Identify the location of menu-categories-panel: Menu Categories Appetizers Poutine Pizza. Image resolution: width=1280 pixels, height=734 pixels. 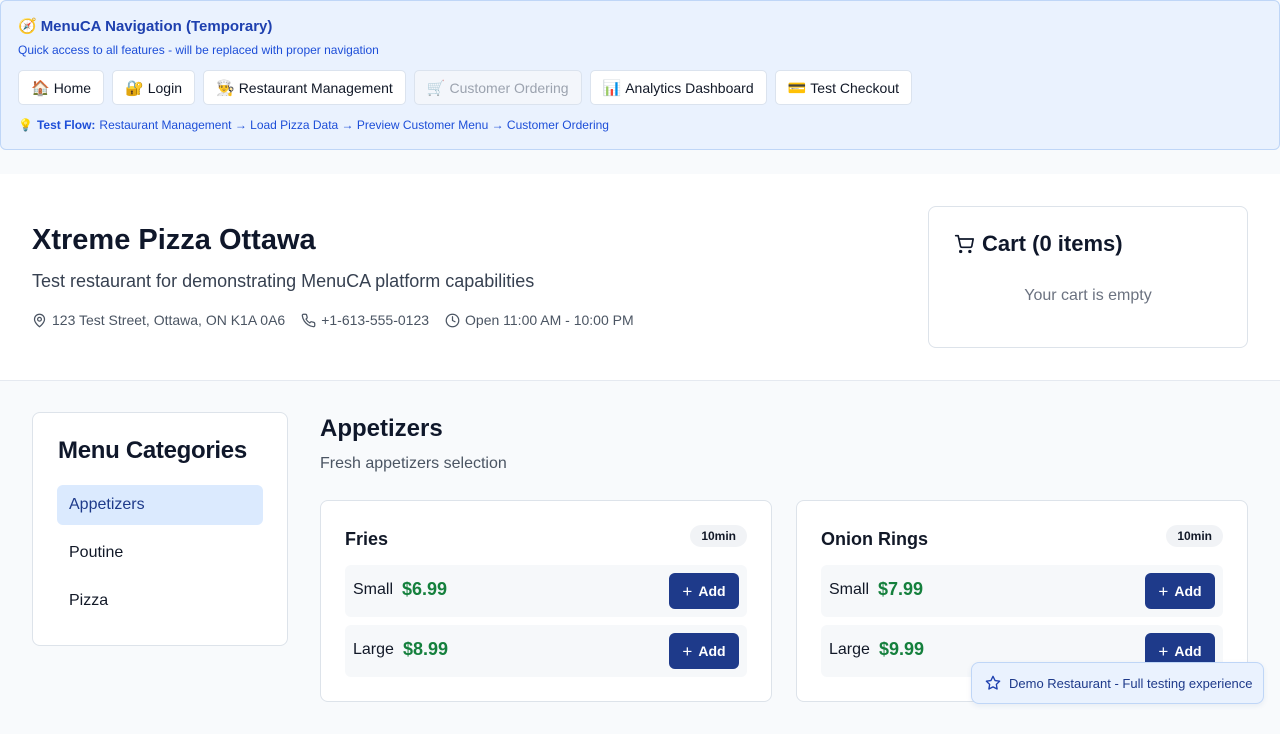
(160, 529).